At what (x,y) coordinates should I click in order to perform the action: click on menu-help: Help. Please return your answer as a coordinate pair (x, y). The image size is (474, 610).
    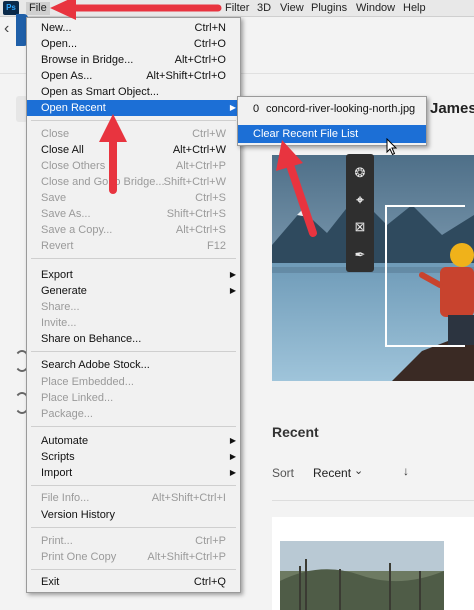
    Looking at the image, I should click on (414, 8).